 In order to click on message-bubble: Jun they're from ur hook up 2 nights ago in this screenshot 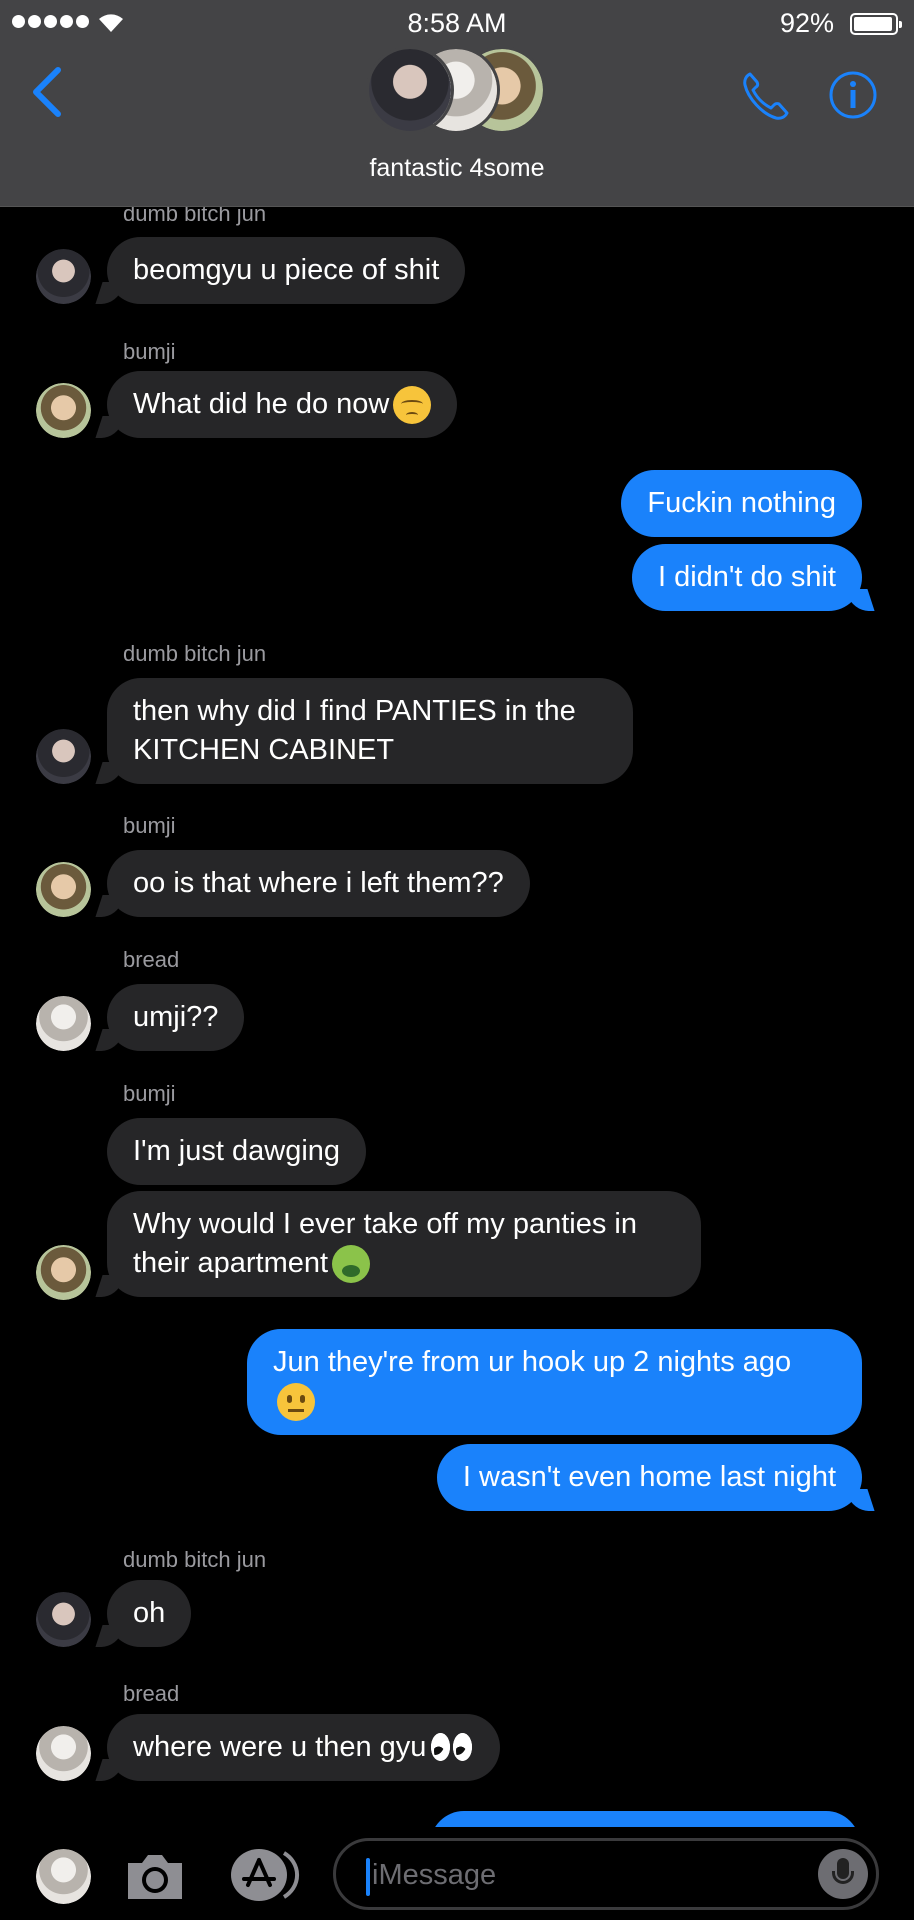, I will do `click(554, 1382)`.